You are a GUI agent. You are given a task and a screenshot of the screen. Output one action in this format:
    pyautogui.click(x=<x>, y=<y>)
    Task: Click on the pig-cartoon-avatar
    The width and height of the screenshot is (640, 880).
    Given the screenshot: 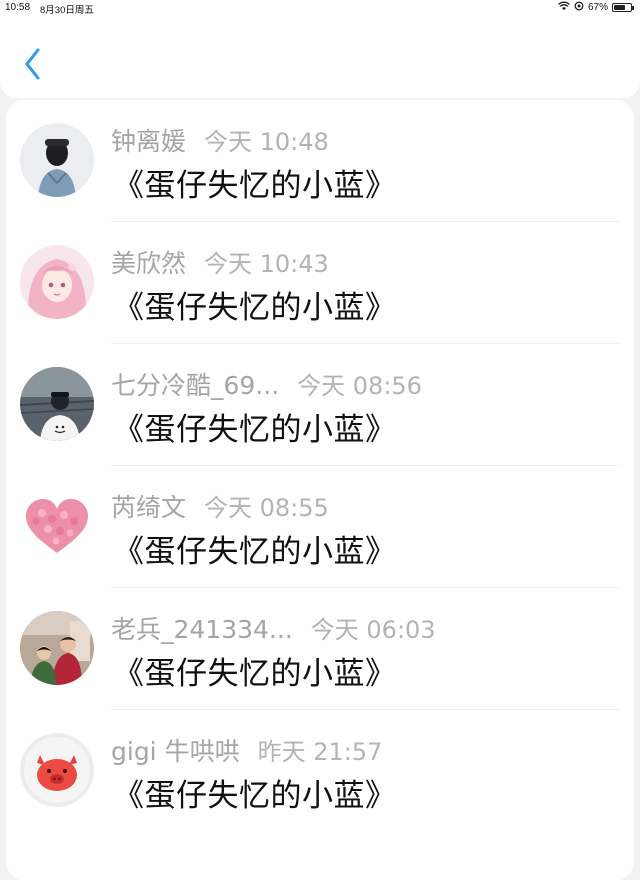 What is the action you would take?
    pyautogui.click(x=57, y=770)
    